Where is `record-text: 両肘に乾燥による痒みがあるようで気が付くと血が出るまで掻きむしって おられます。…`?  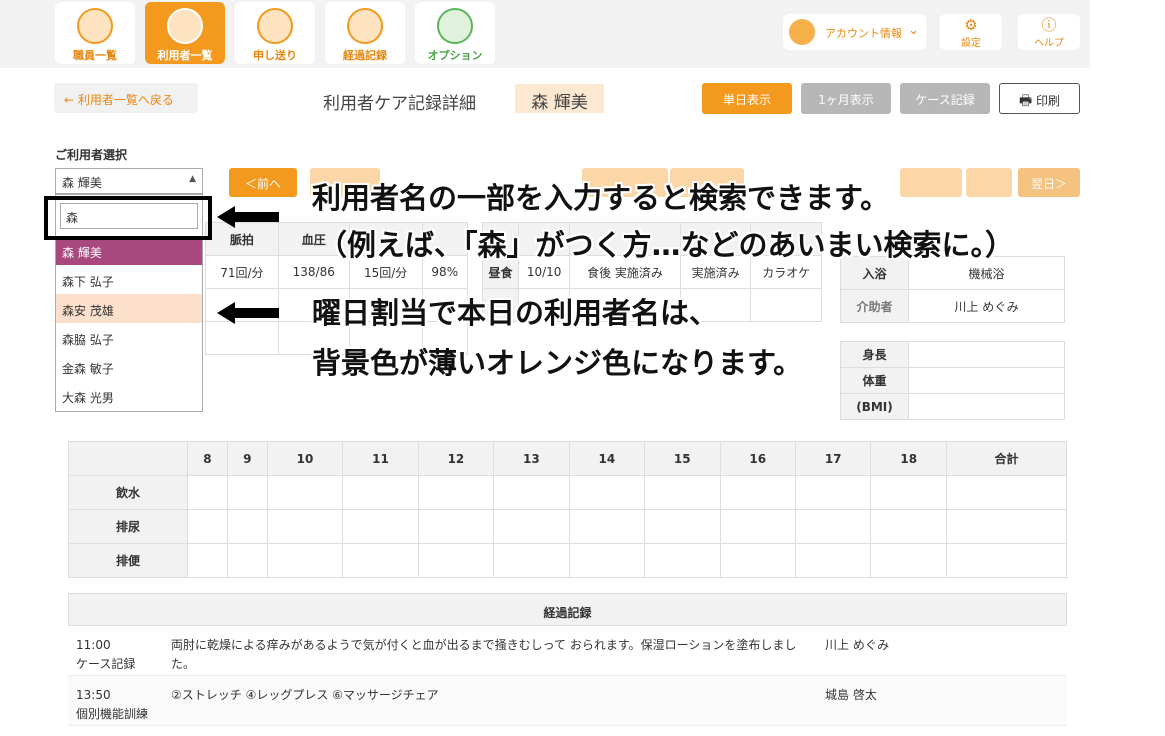 record-text: 両肘に乾燥による痒みがあるようで気が付くと血が出るまで掻きむしって おられます。… is located at coordinates (484, 654).